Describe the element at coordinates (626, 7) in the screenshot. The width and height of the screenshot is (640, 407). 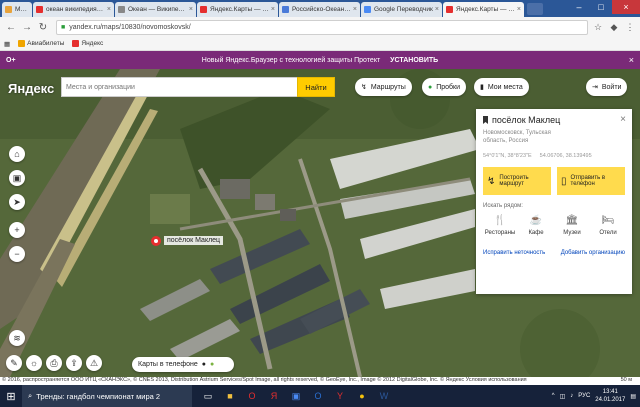
I see `close-window-icon: ×` at that location.